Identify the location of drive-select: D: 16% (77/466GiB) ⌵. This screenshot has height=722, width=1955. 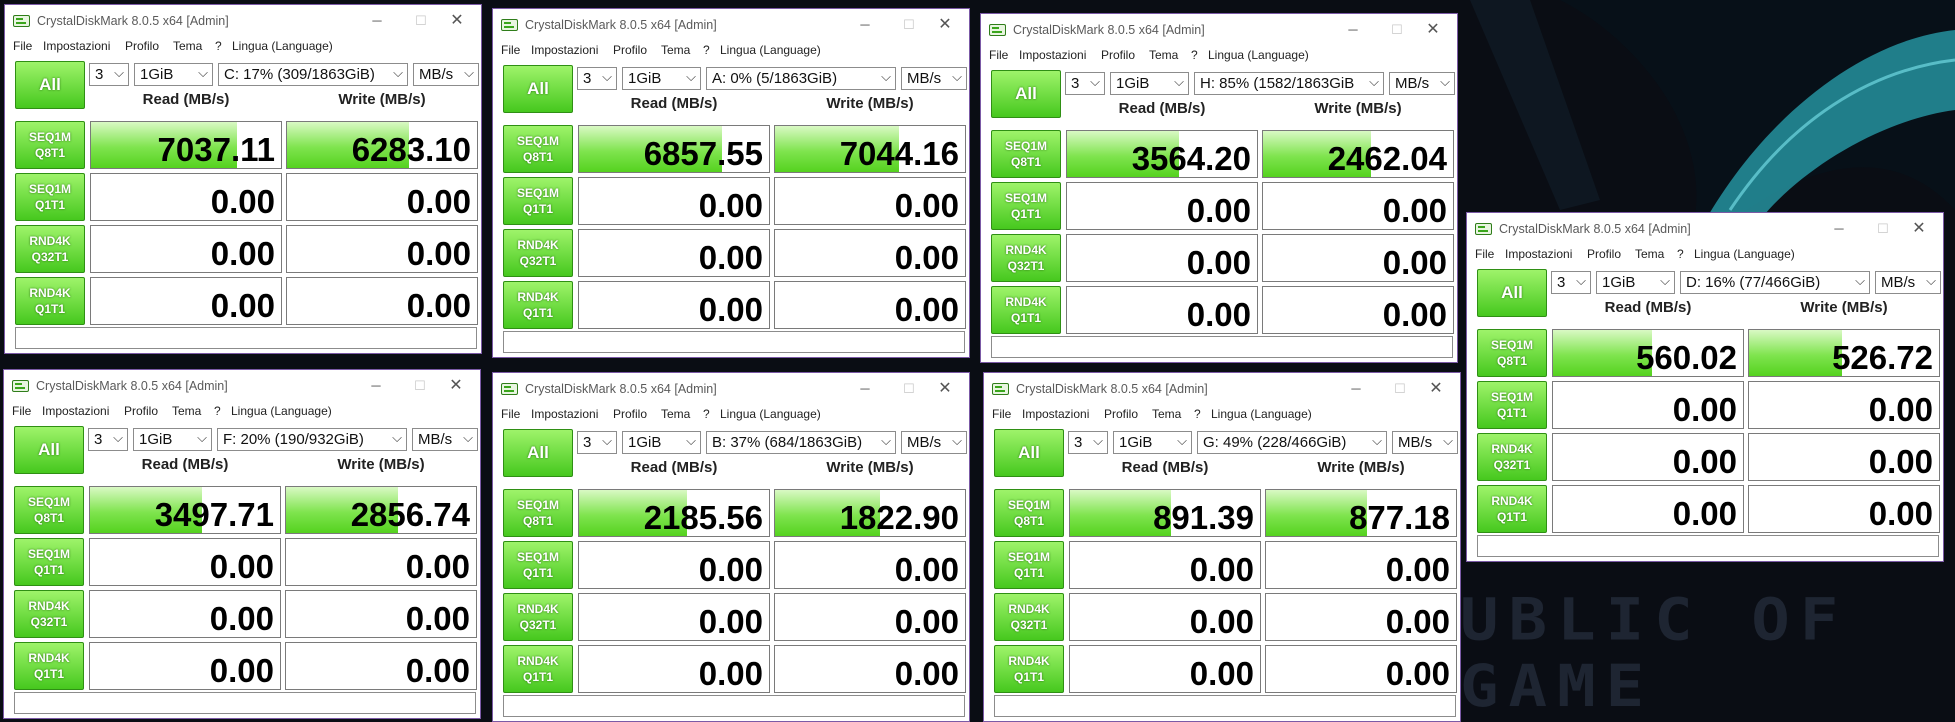
(1775, 282).